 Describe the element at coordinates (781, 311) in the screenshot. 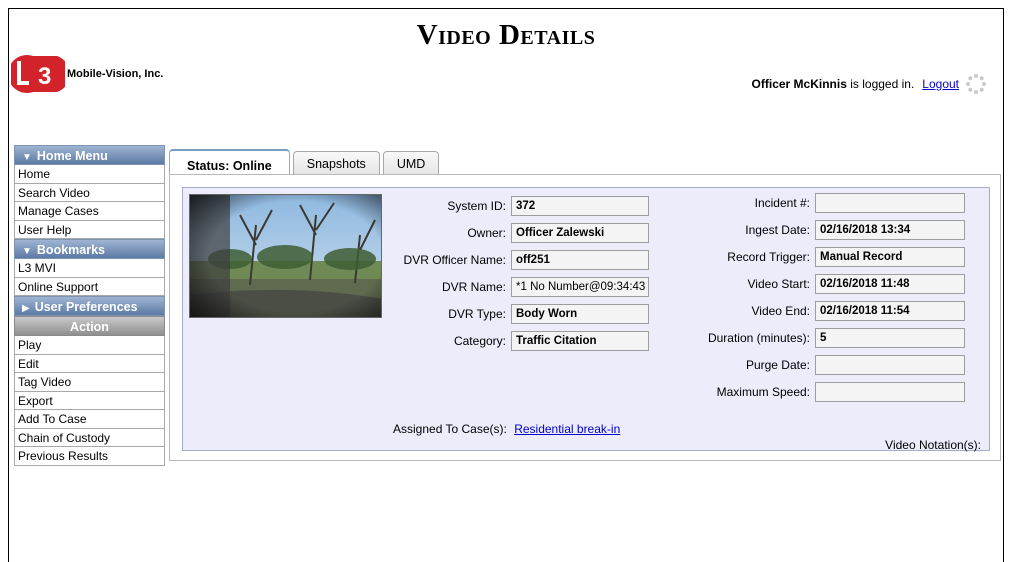

I see `video-end-label: Video End:` at that location.